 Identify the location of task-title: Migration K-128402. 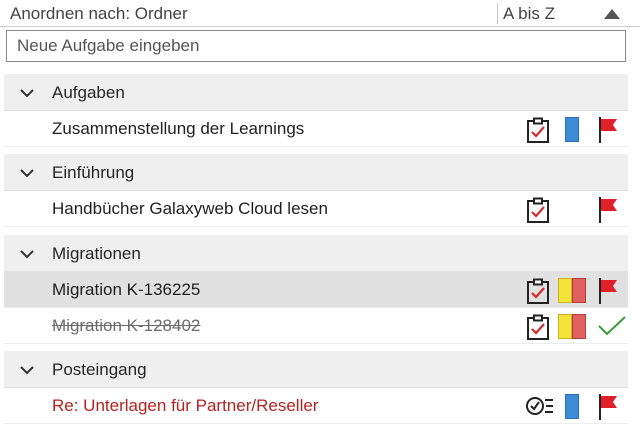
(126, 325).